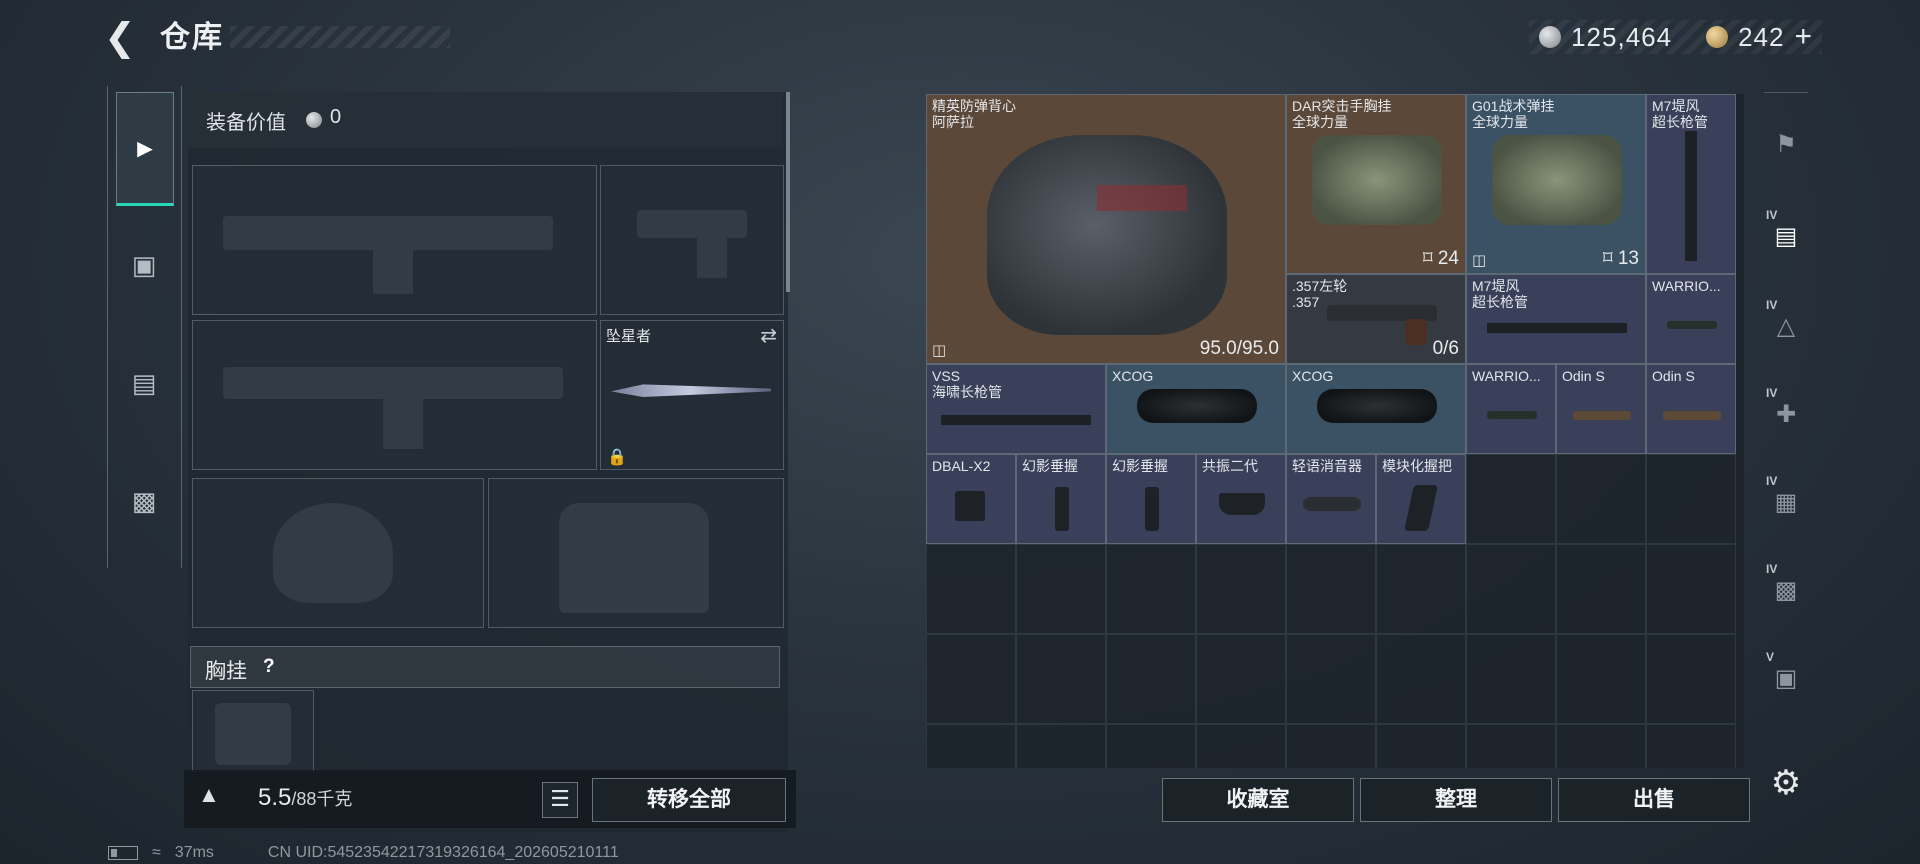 This screenshot has height=864, width=1920. Describe the element at coordinates (1786, 590) in the screenshot. I see `tab-storage-5: IV ▩` at that location.